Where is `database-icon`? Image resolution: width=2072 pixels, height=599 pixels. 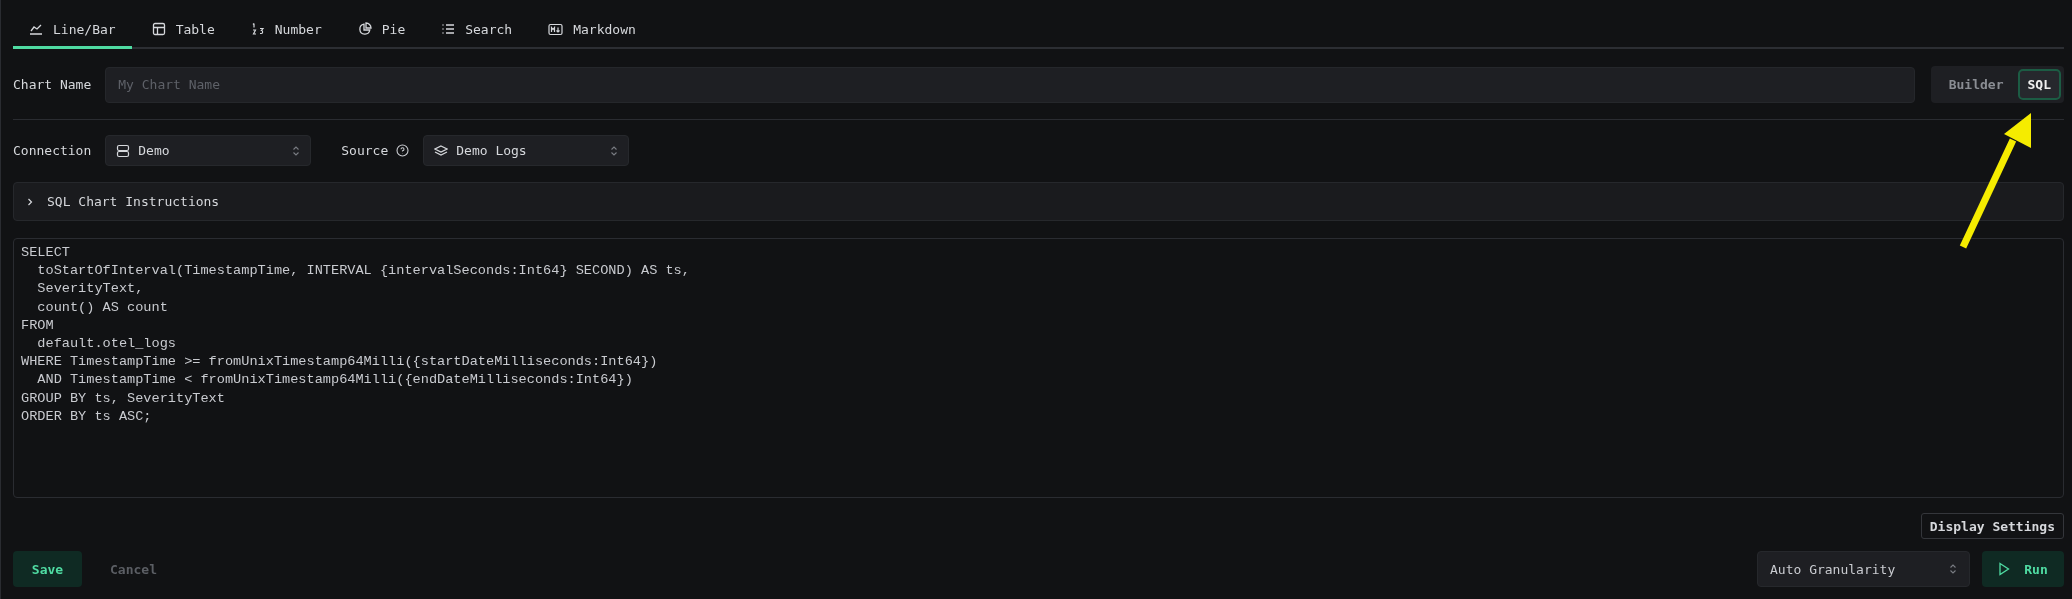
database-icon is located at coordinates (123, 150).